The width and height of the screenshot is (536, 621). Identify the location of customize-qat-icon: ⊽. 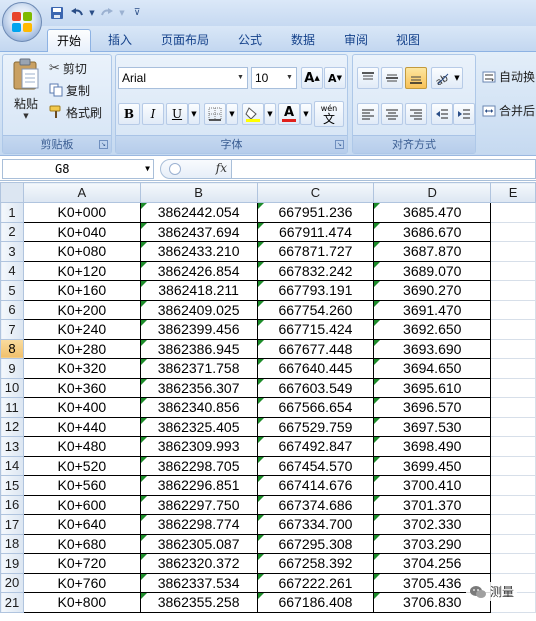
(137, 13).